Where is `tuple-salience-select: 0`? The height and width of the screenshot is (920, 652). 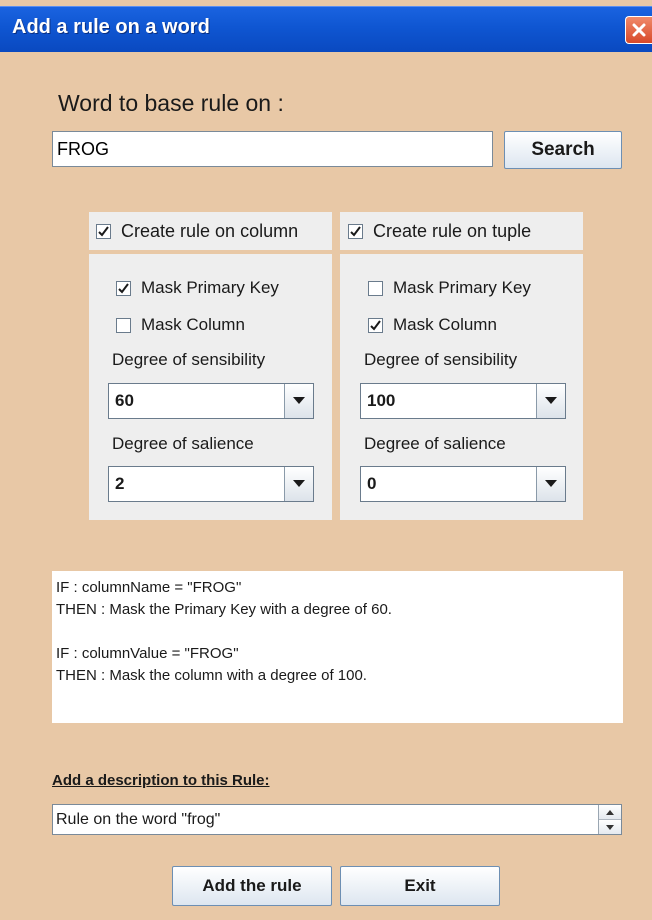 tuple-salience-select: 0 is located at coordinates (463, 484).